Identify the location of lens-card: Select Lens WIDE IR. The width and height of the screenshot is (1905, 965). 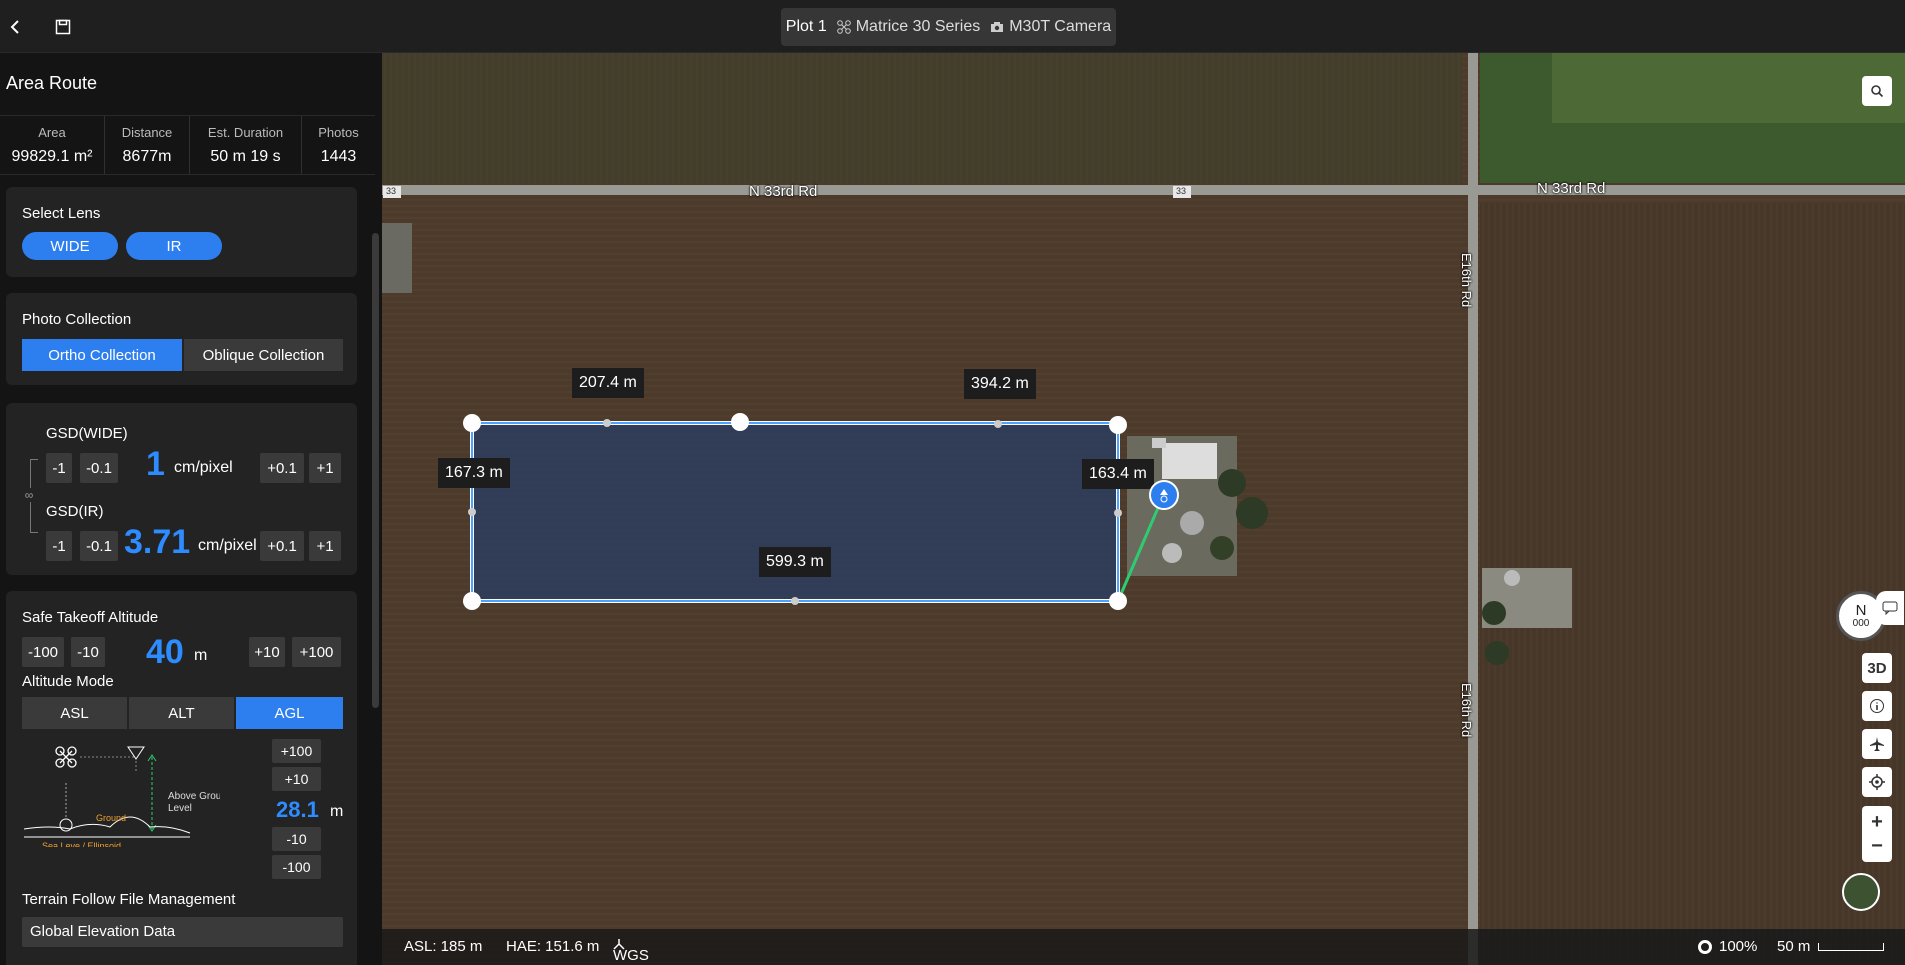
(181, 232).